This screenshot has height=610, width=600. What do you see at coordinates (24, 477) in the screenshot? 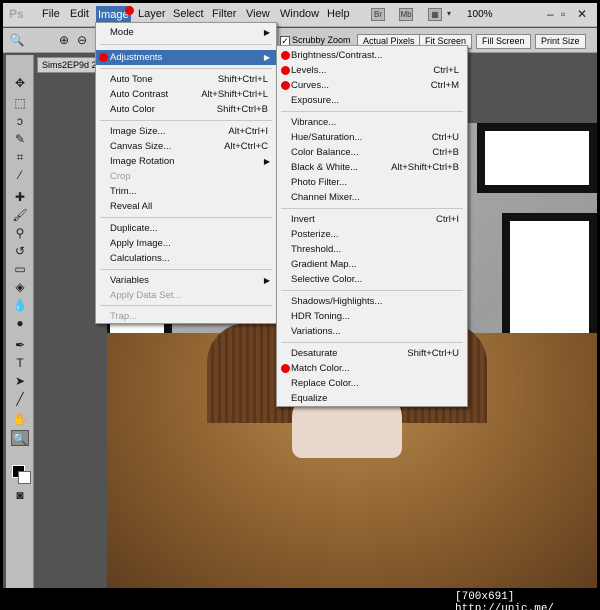
I see `background-color-swatch` at bounding box center [24, 477].